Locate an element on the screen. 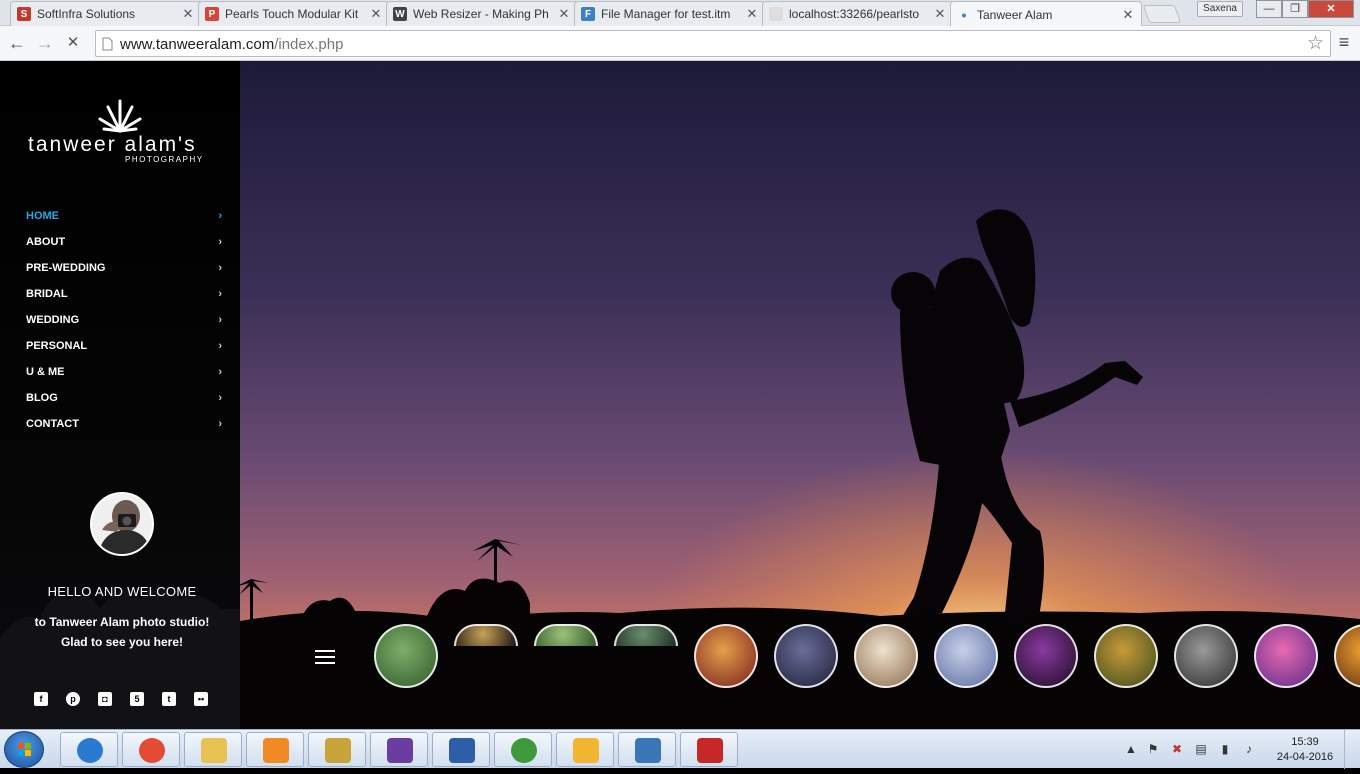  site-logo: tanweer alam's PHOTOGRAPHY is located at coordinates (121, 130).